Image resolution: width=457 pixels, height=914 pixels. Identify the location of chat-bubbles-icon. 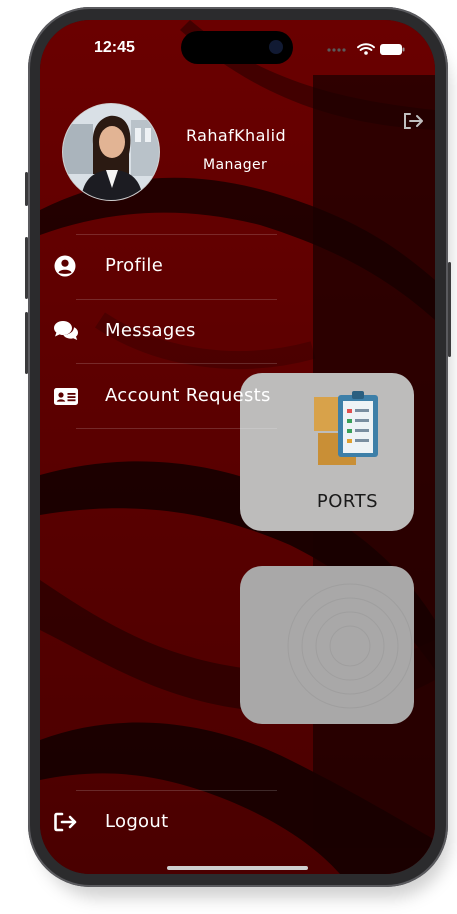
(66, 330).